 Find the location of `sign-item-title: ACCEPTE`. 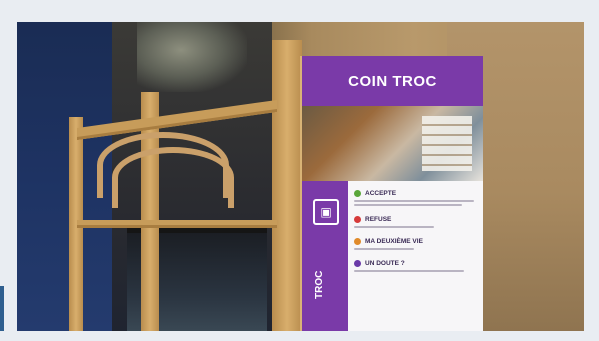

sign-item-title: ACCEPTE is located at coordinates (381, 193).